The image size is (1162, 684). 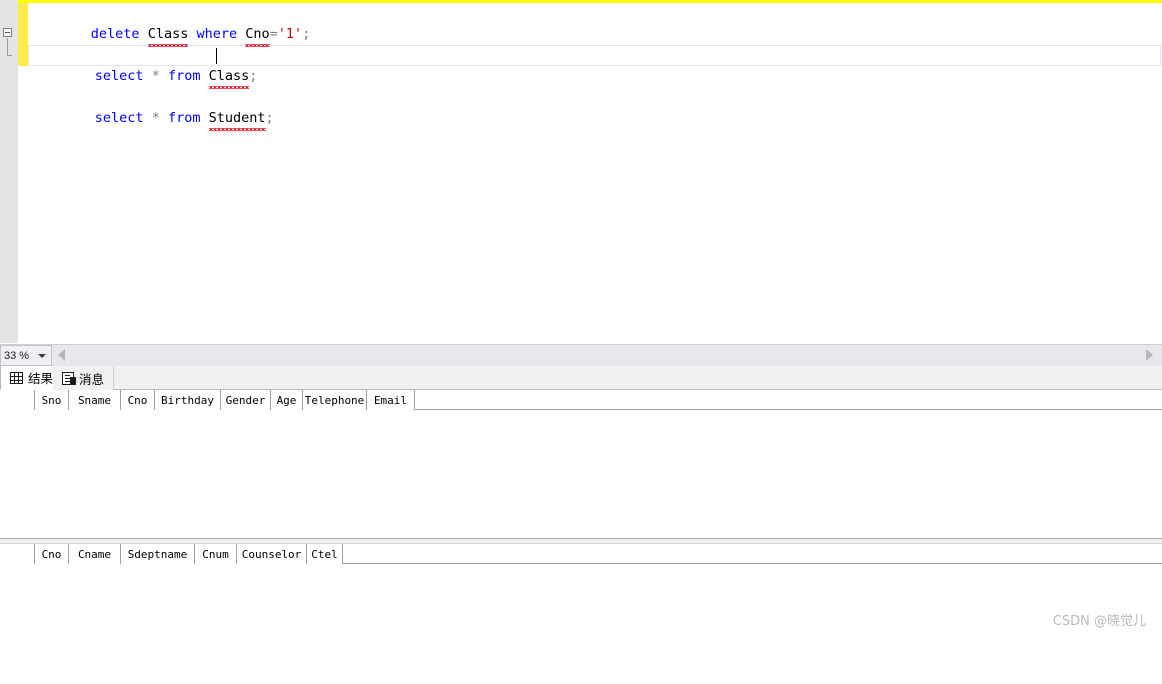 What do you see at coordinates (246, 400) in the screenshot?
I see `column-header-gender: Gender` at bounding box center [246, 400].